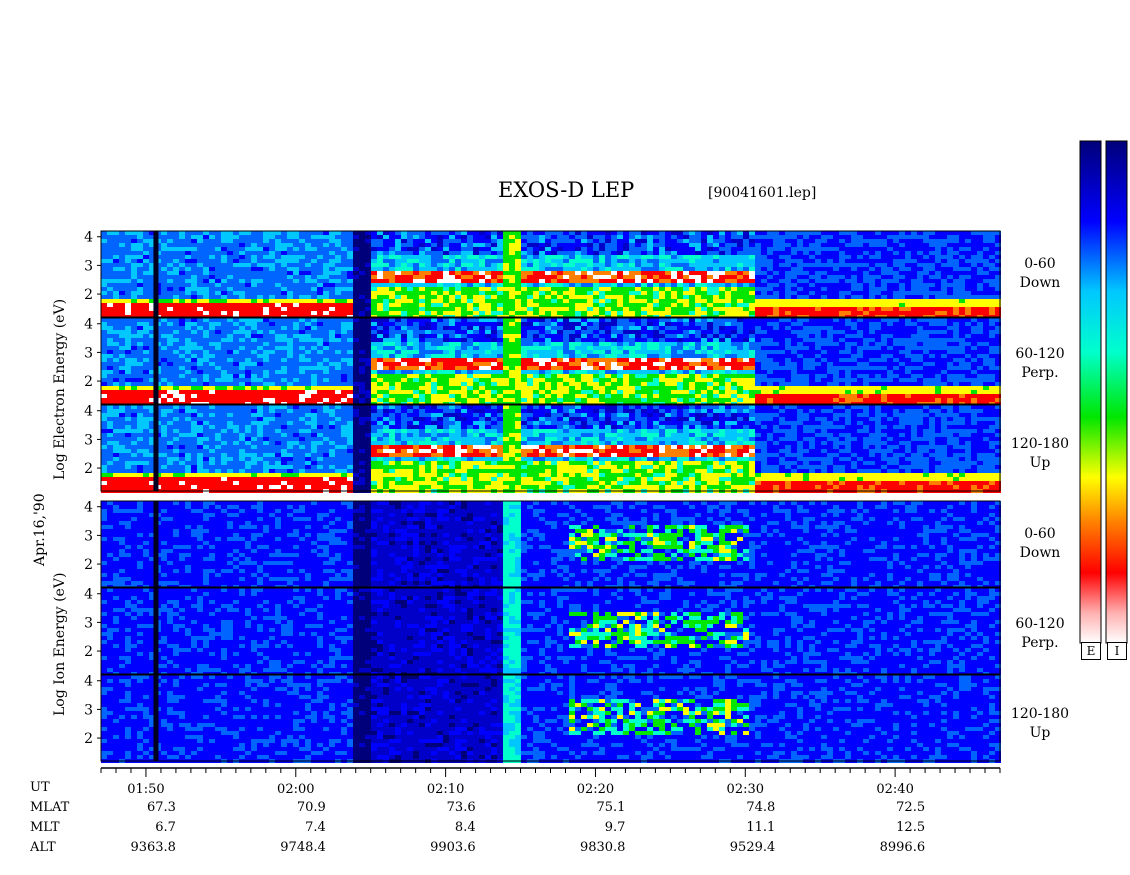 The height and width of the screenshot is (875, 1130). What do you see at coordinates (762, 193) in the screenshot?
I see `file-id: [90041601.lep]` at bounding box center [762, 193].